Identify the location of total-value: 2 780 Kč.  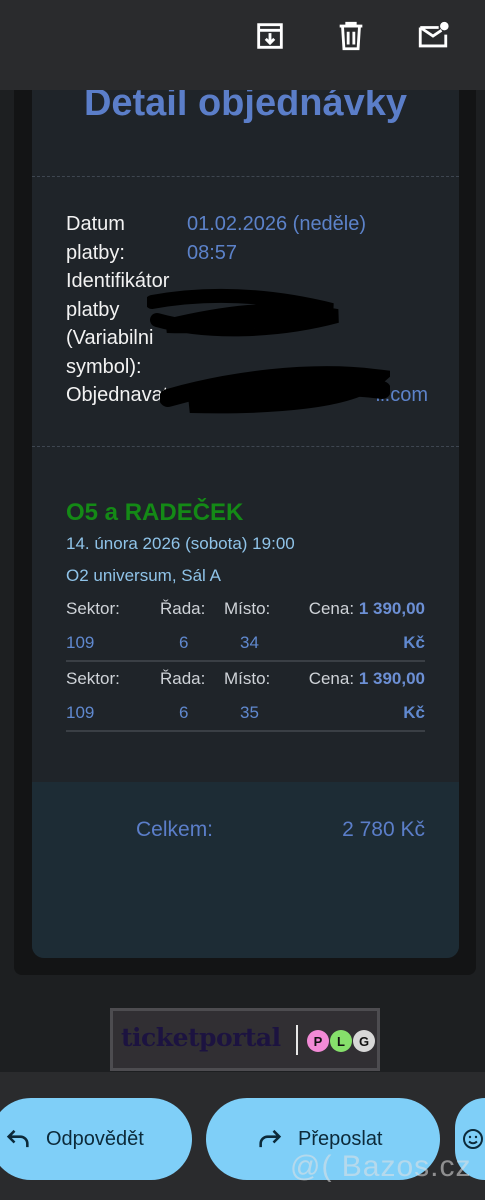
(383, 829).